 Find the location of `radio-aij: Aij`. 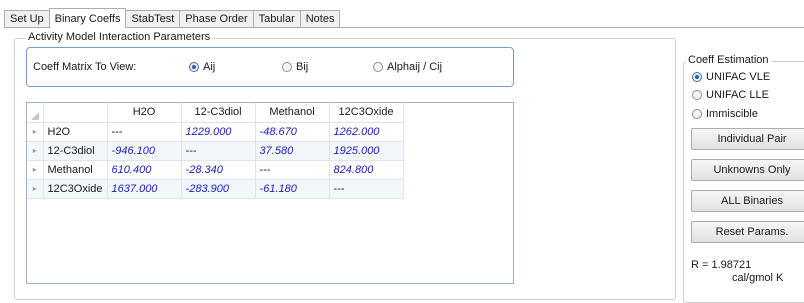

radio-aij: Aij is located at coordinates (202, 67).